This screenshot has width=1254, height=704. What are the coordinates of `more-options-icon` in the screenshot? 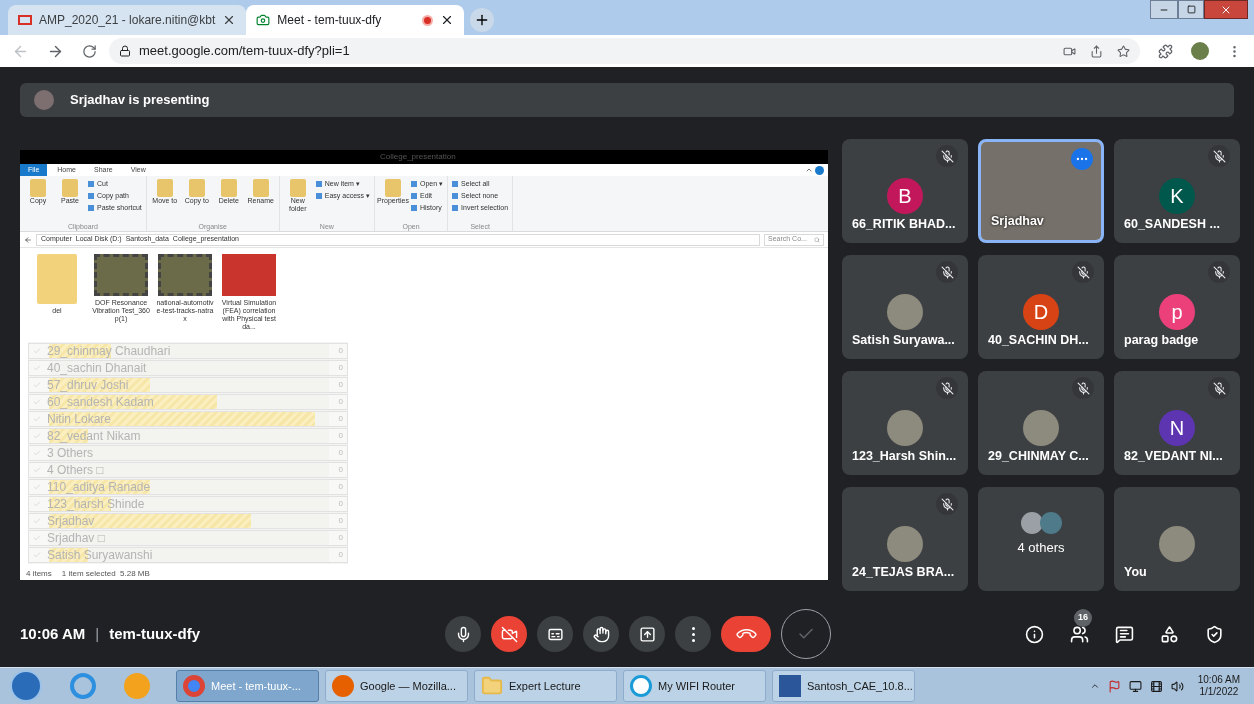 It's located at (693, 634).